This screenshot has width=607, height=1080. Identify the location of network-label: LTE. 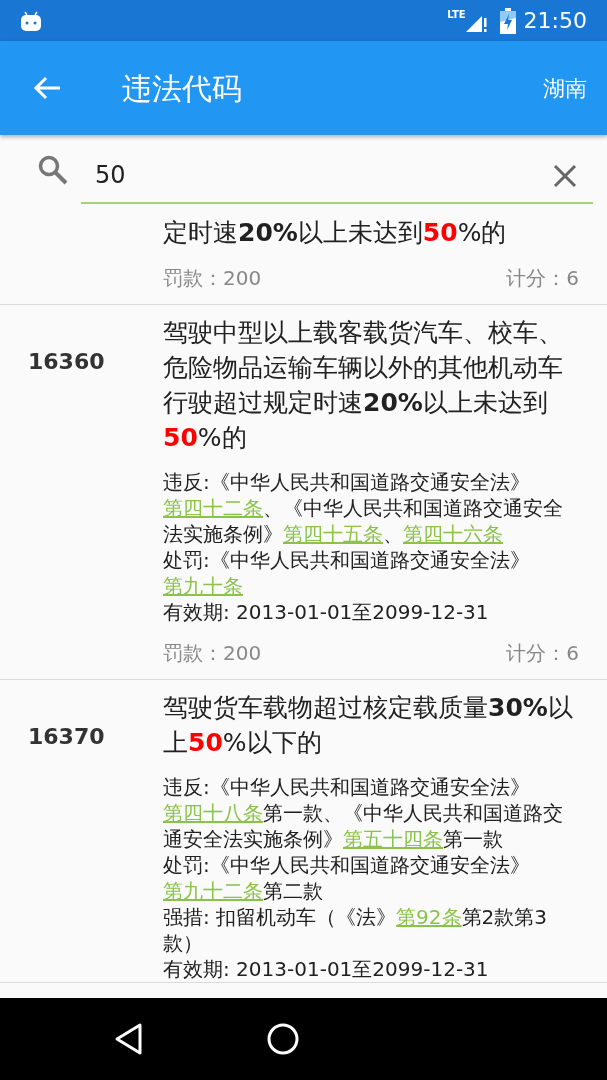
(456, 15).